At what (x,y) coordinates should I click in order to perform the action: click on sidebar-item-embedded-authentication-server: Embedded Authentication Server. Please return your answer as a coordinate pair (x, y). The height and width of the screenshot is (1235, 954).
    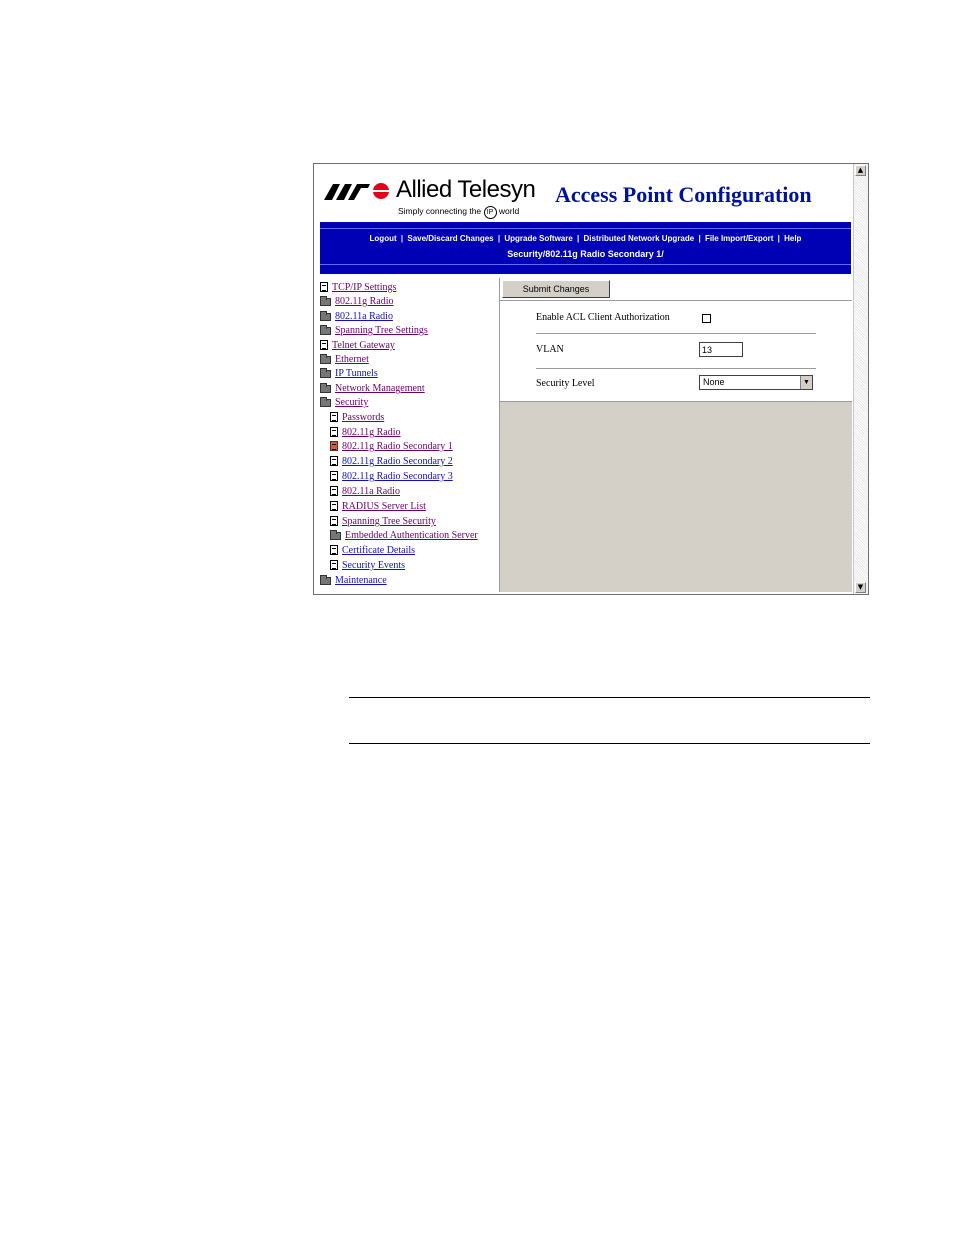
    Looking at the image, I should click on (404, 536).